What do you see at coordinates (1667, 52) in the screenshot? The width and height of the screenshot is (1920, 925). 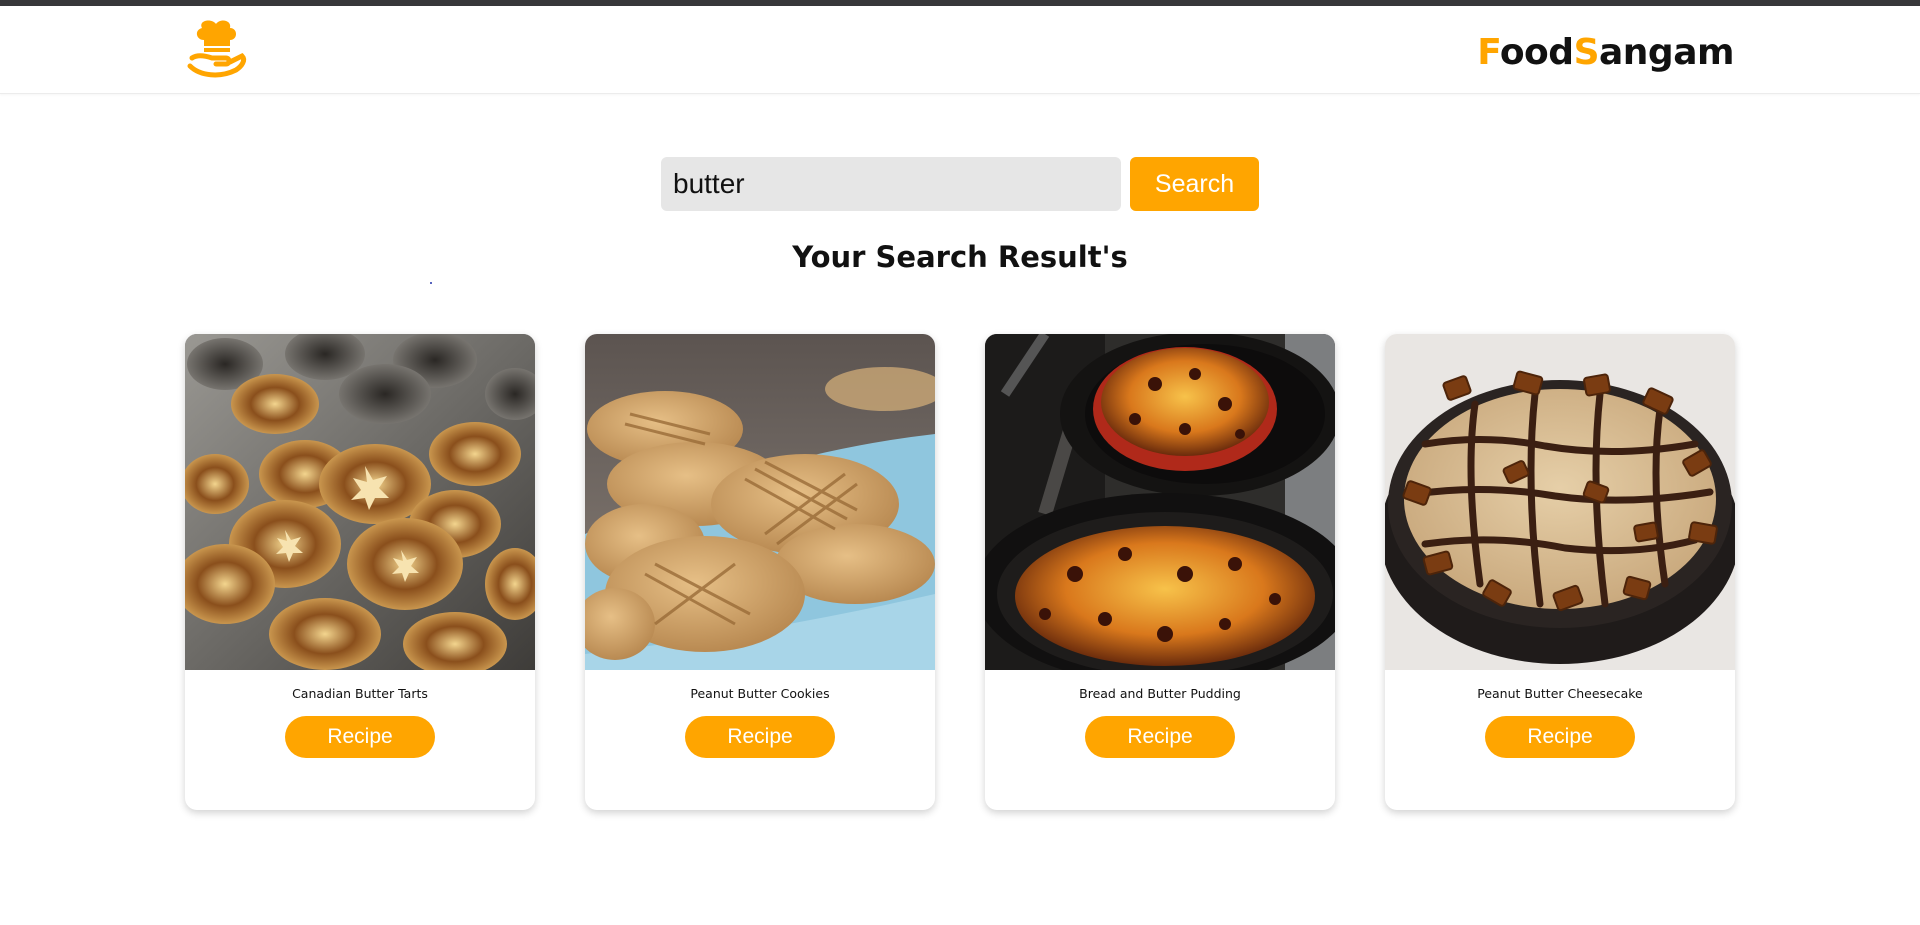 I see `brand-rest-2: angam` at bounding box center [1667, 52].